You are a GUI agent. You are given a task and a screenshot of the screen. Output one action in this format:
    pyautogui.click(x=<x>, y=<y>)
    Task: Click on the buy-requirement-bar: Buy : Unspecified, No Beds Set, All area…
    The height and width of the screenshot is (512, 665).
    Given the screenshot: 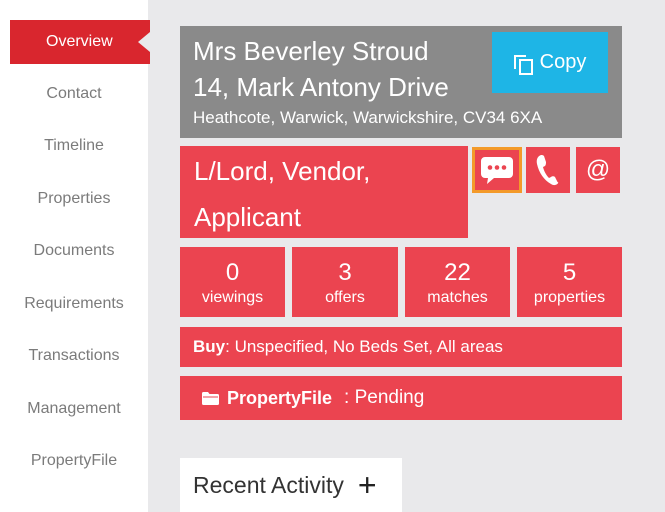 What is the action you would take?
    pyautogui.click(x=401, y=347)
    